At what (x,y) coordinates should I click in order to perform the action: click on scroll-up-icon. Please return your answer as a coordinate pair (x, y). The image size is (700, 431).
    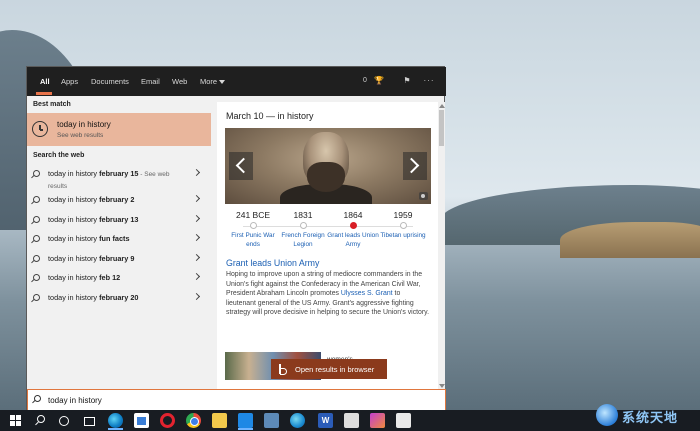
    Looking at the image, I should click on (441, 106).